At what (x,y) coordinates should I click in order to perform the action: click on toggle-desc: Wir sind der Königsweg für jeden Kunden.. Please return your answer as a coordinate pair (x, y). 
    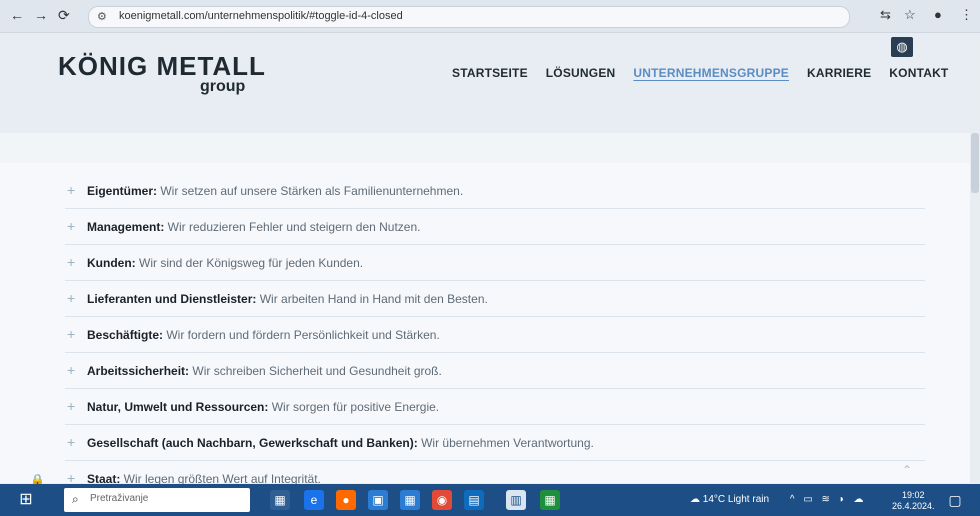
    Looking at the image, I should click on (249, 262).